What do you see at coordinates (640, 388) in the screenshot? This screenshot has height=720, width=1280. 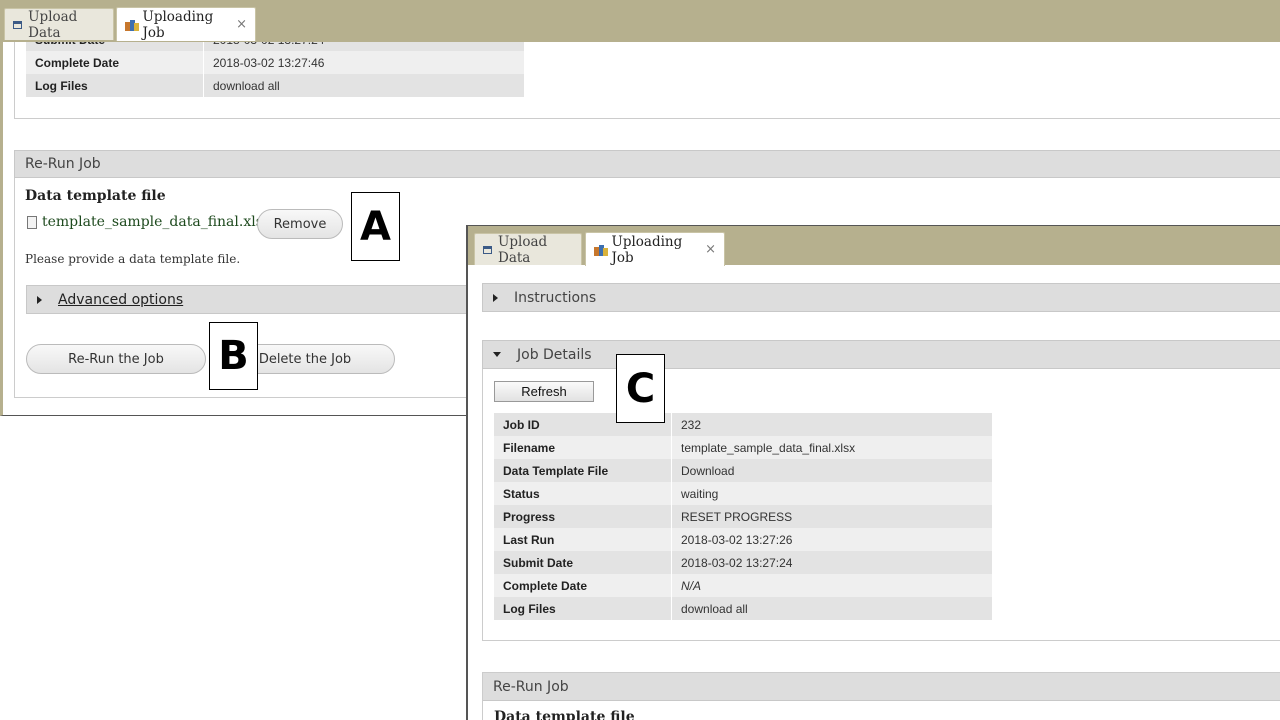 I see `marker-c: C` at bounding box center [640, 388].